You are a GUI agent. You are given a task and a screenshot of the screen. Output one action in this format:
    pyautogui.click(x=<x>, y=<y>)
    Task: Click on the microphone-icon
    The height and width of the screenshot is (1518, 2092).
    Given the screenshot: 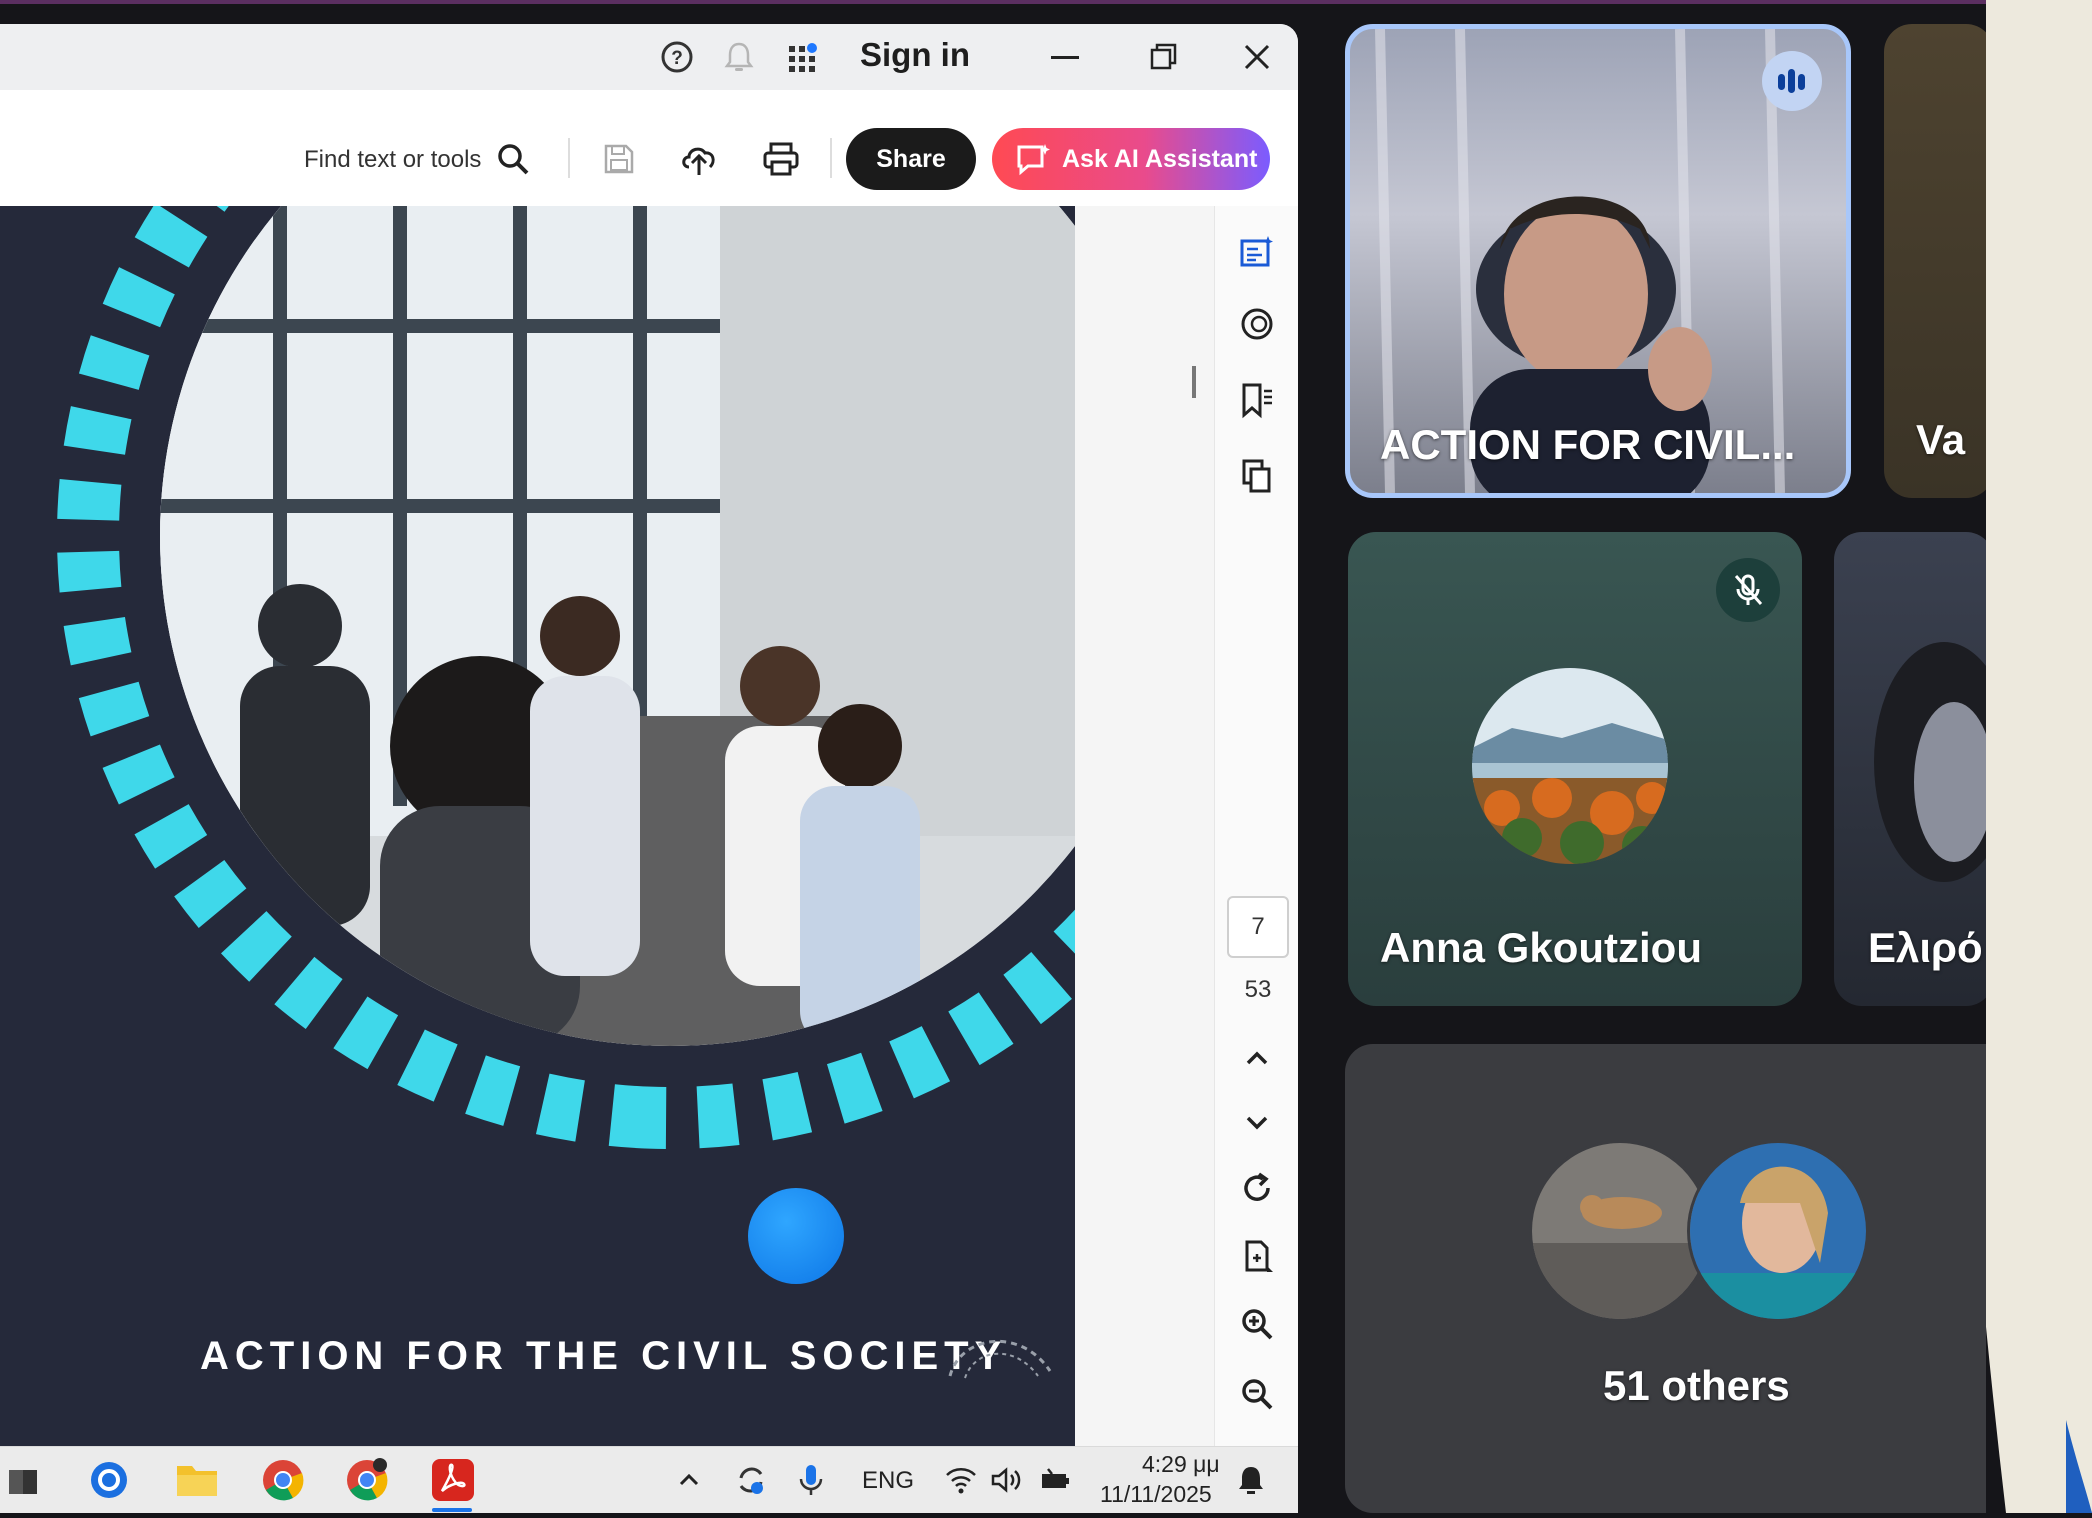 What is the action you would take?
    pyautogui.click(x=811, y=1480)
    